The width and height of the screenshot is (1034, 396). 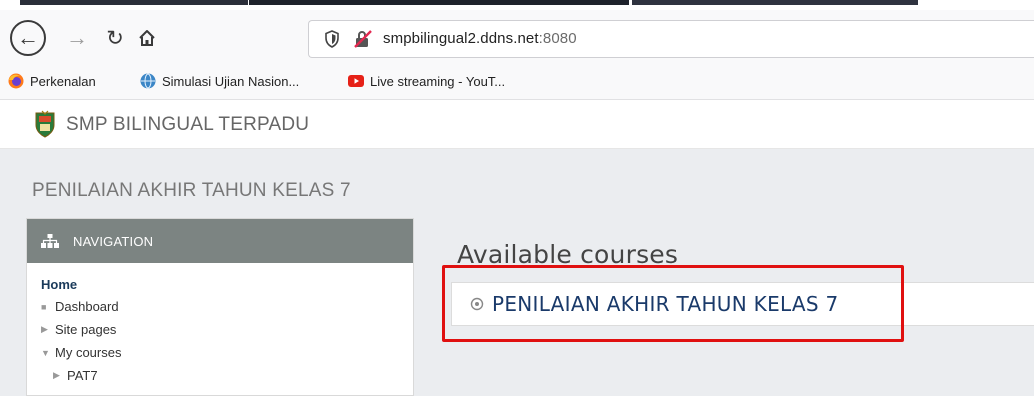 I want to click on firefox-icon, so click(x=16, y=81).